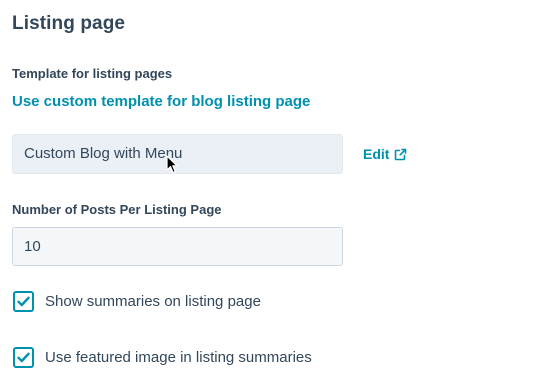 This screenshot has width=546, height=386. I want to click on use-featured-image-option: Use featured image in listing summaries, so click(162, 357).